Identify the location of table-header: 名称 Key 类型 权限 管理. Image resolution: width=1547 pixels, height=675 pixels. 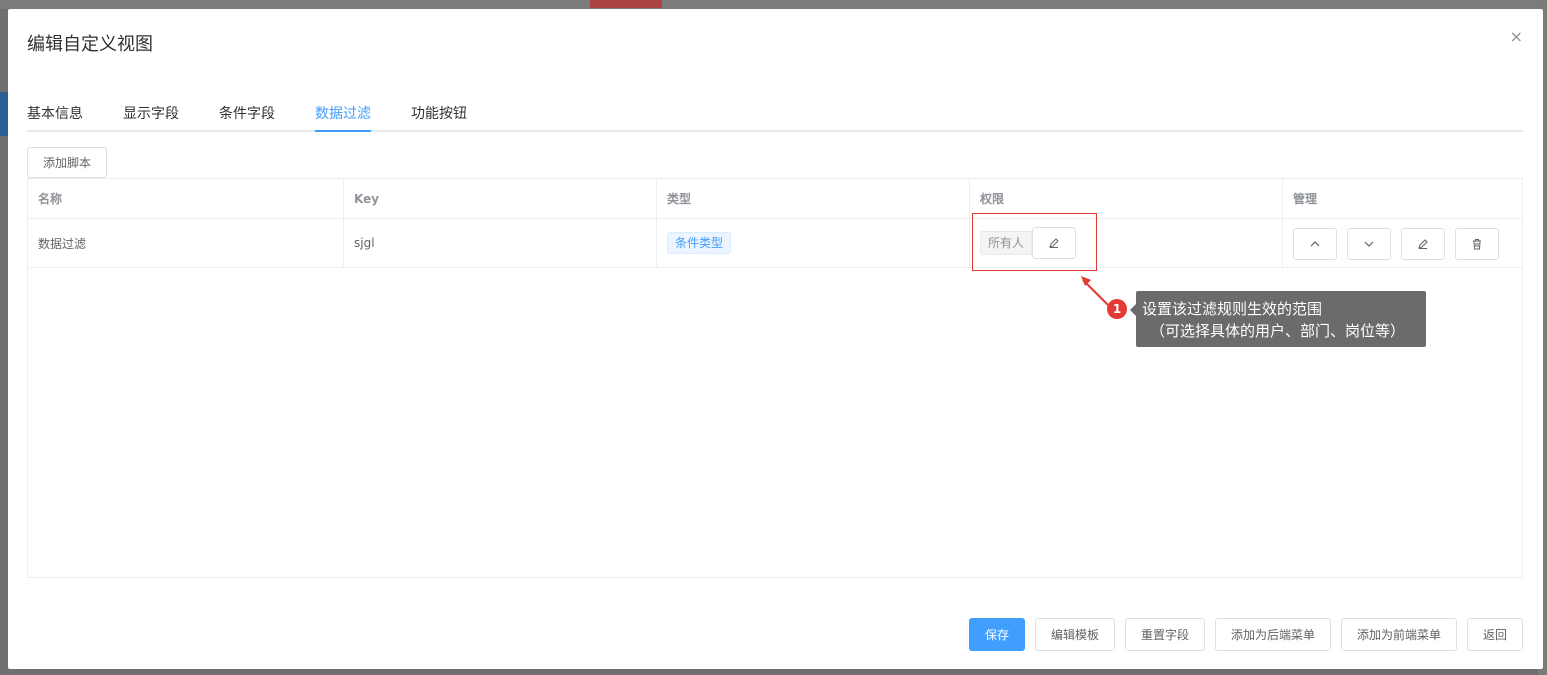
(775, 199).